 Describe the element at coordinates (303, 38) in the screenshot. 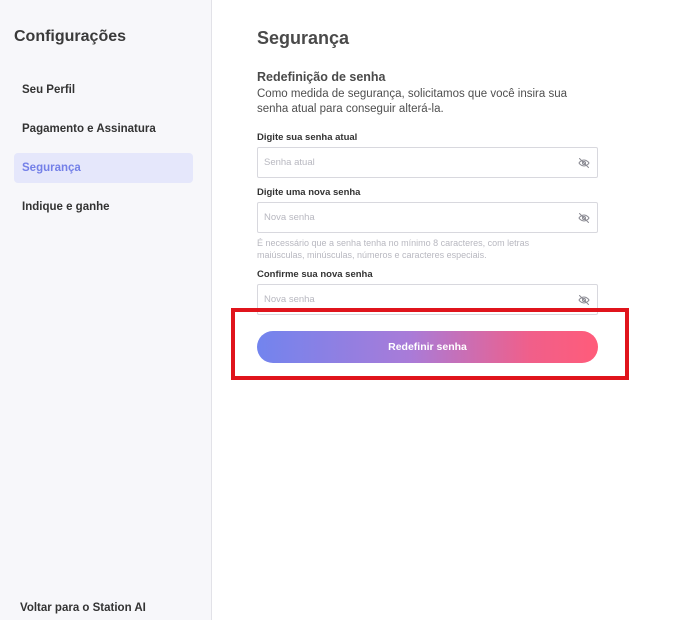

I see `page-title: Segurança` at that location.